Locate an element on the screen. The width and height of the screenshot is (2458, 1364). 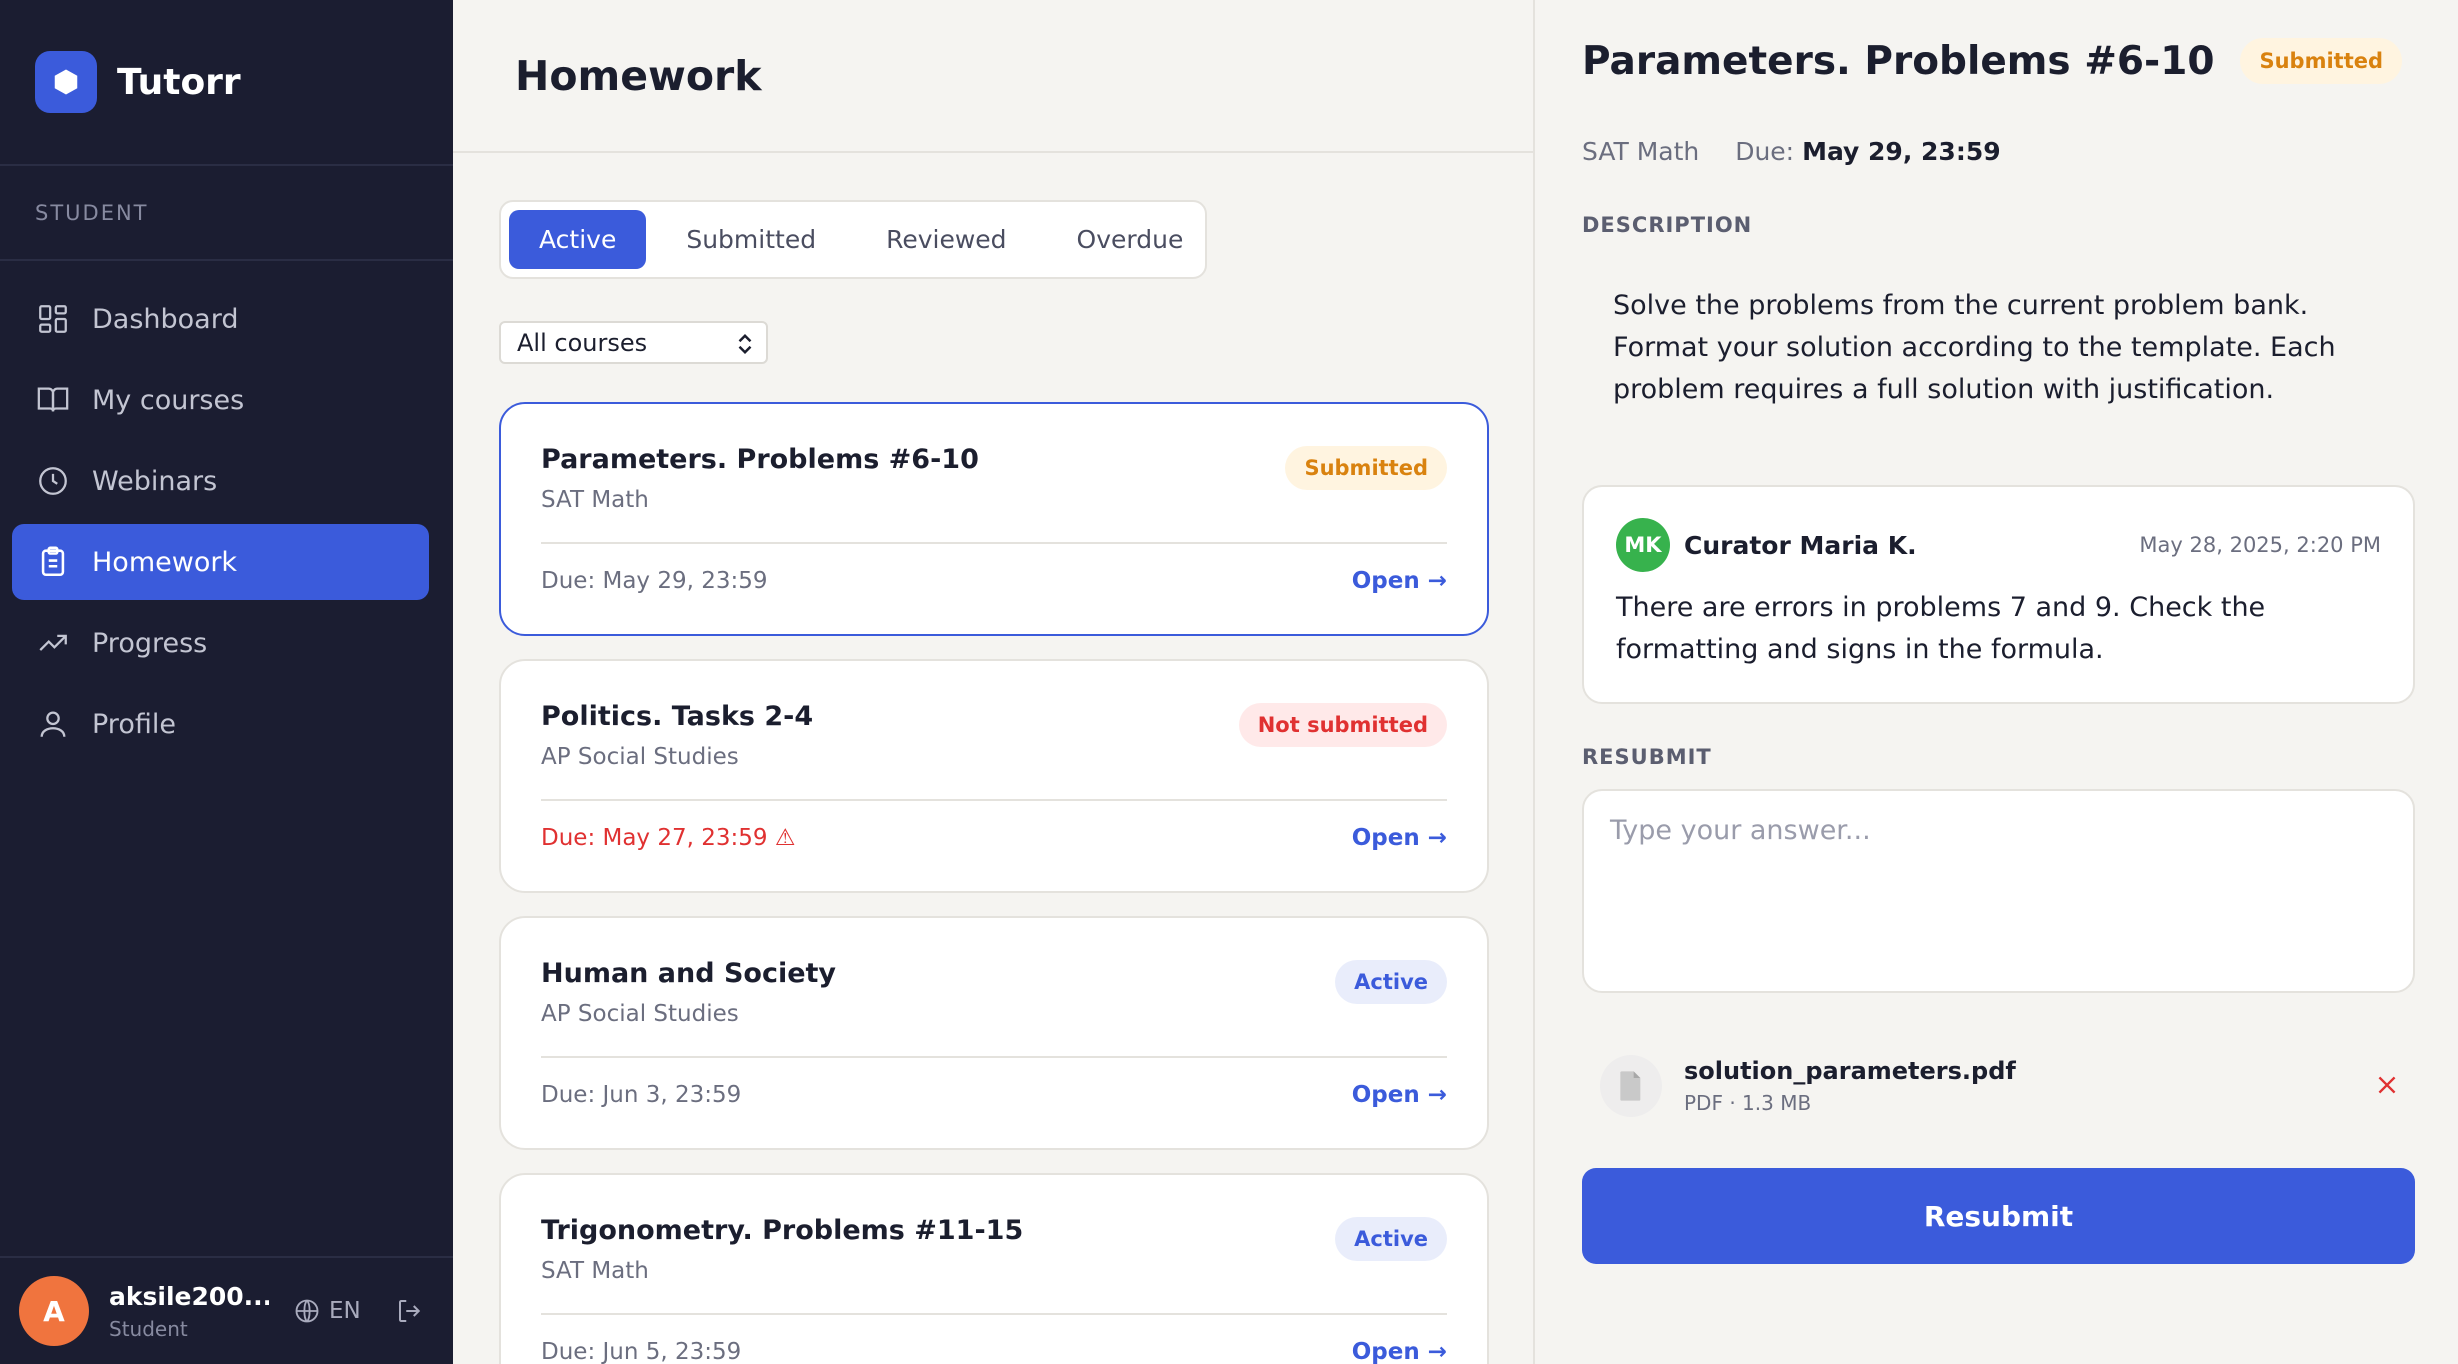
tab-submitted: Submitted is located at coordinates (751, 239).